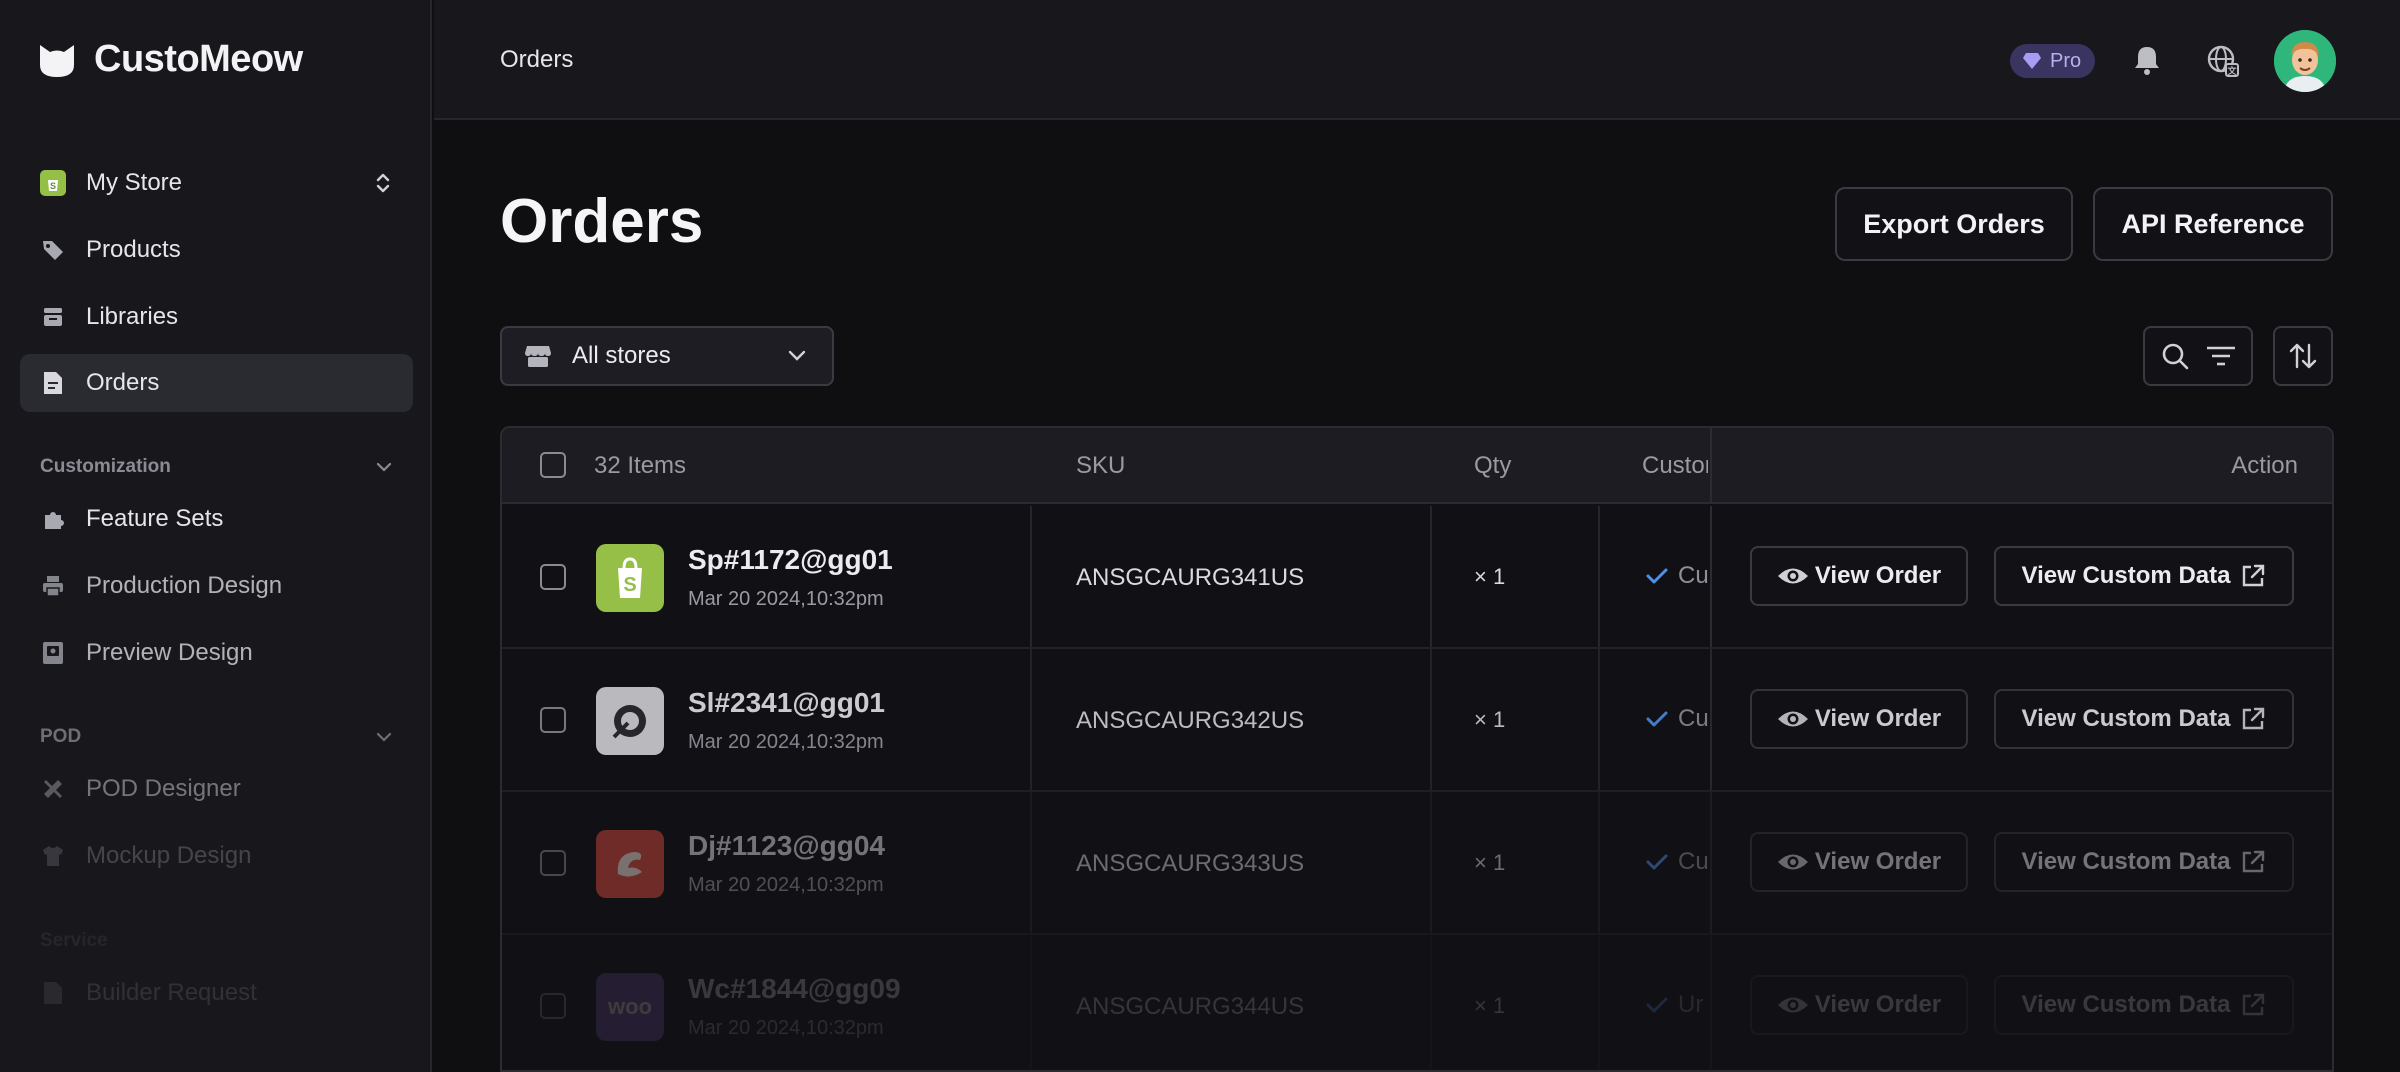 This screenshot has height=1072, width=2400. Describe the element at coordinates (1190, 1006) in the screenshot. I see `sku-cell: ANSGCAURG344US` at that location.